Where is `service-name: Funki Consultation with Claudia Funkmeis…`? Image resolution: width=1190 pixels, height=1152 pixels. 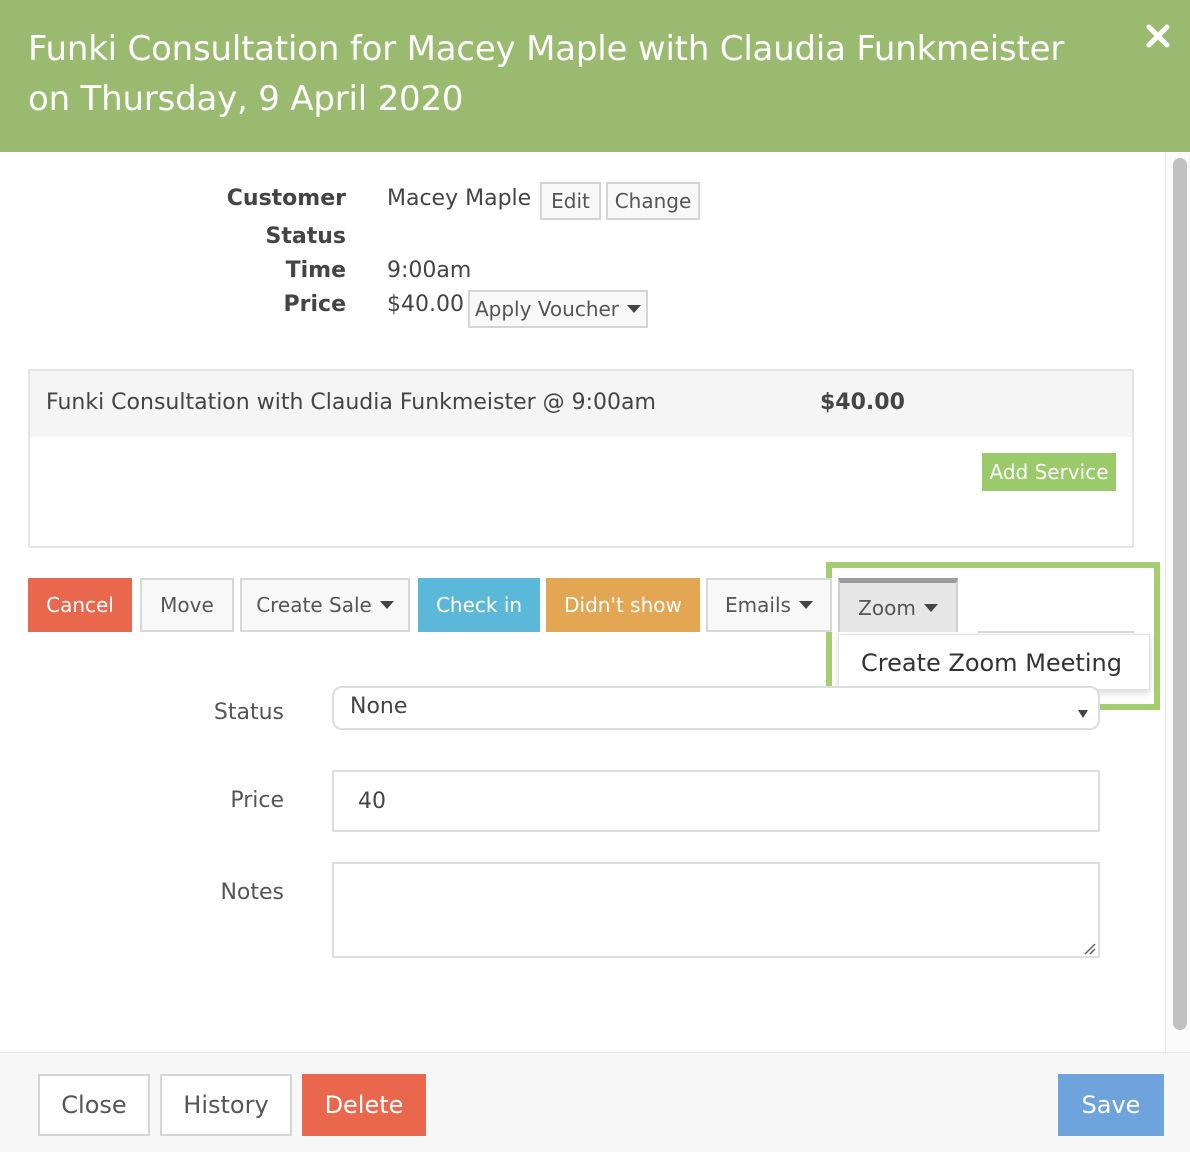 service-name: Funki Consultation with Claudia Funkmeis… is located at coordinates (351, 402).